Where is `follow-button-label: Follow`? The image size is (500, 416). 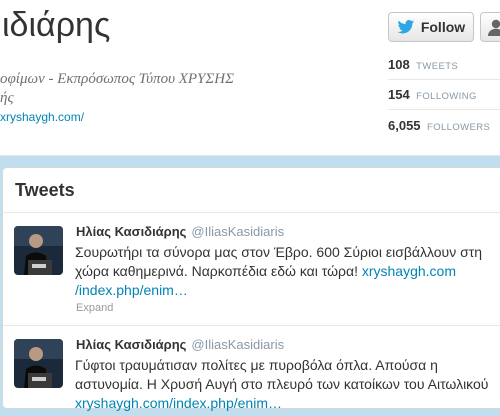
follow-button-label: Follow is located at coordinates (443, 27).